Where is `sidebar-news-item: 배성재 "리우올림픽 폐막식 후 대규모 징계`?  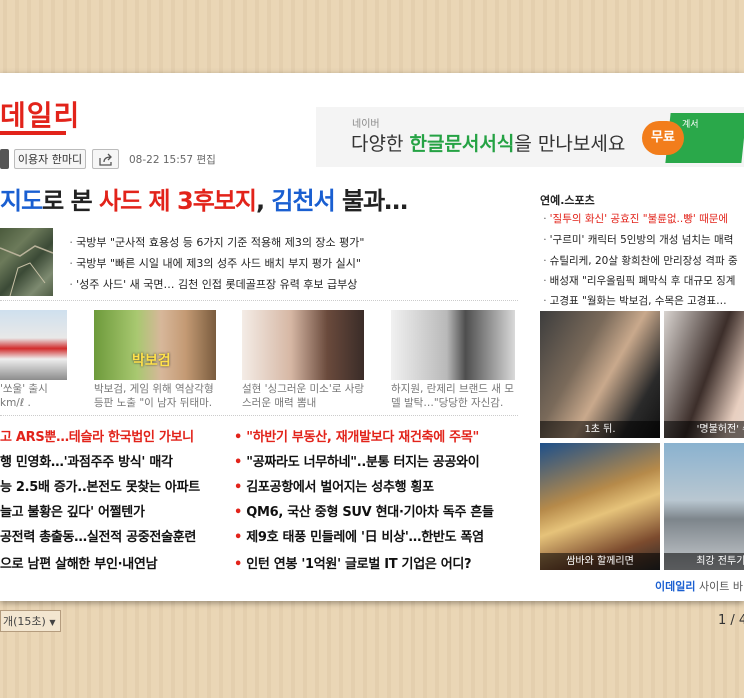
sidebar-news-item: 배성재 "리우올림픽 폐막식 후 대규모 징계 is located at coordinates (638, 280).